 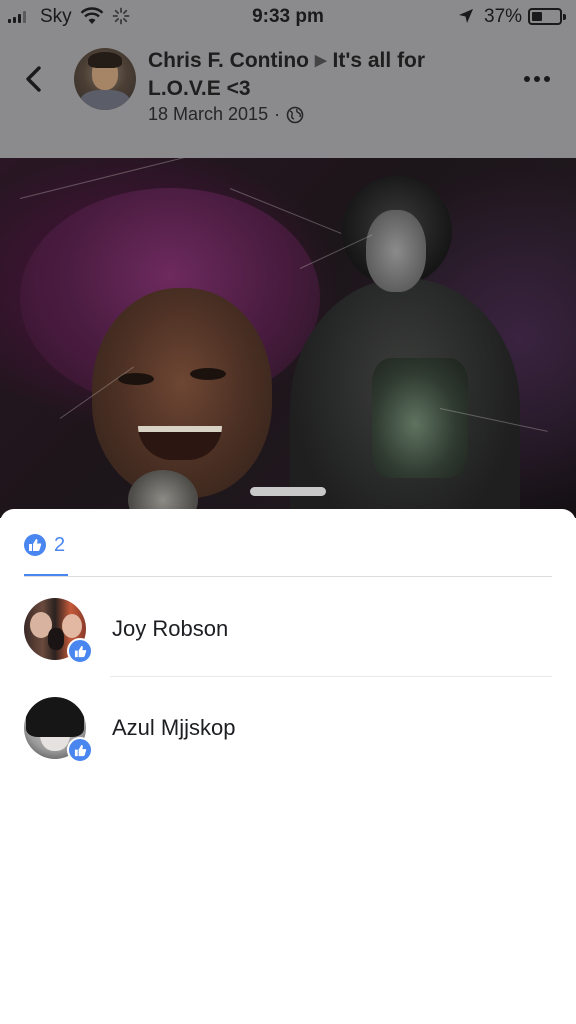 What do you see at coordinates (537, 16) in the screenshot?
I see `battery-level` at bounding box center [537, 16].